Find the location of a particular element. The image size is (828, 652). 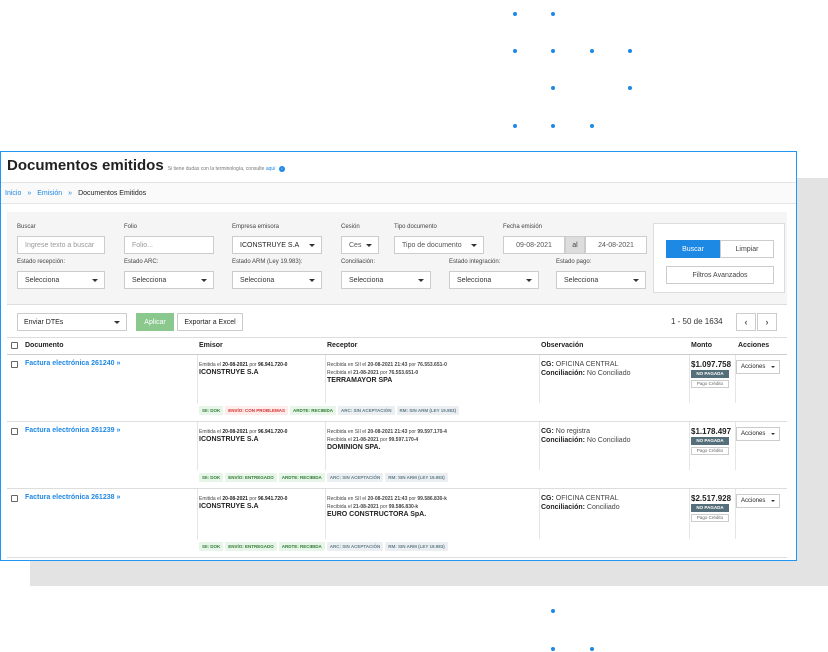

help-link: aquí is located at coordinates (271, 169).